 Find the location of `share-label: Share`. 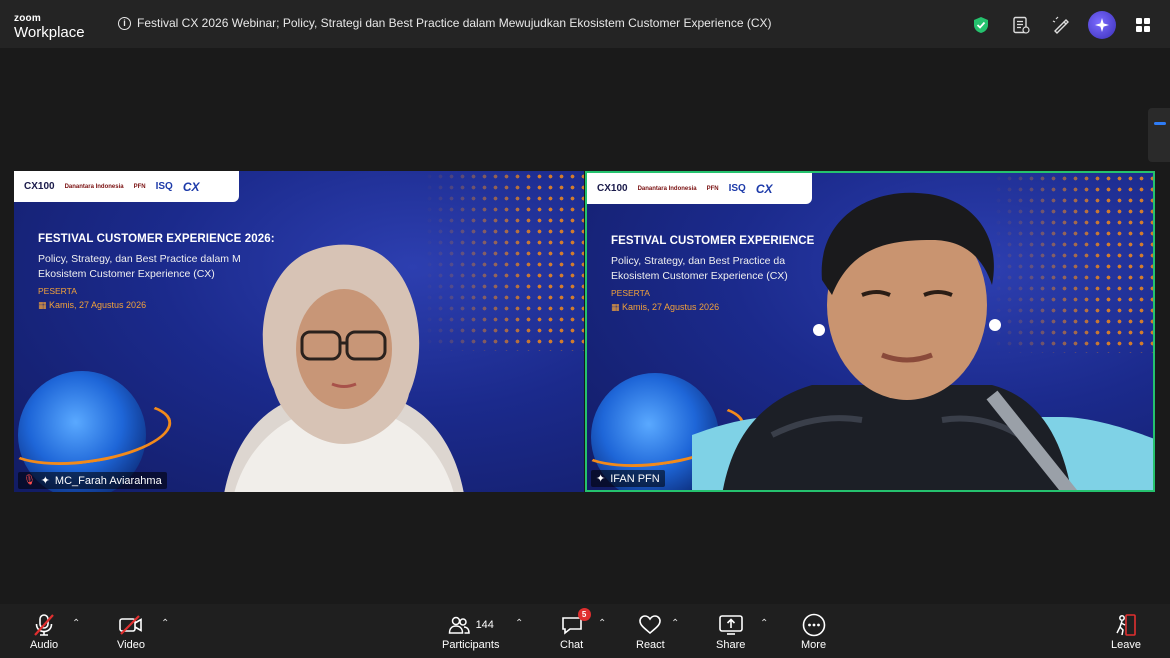

share-label: Share is located at coordinates (731, 645).